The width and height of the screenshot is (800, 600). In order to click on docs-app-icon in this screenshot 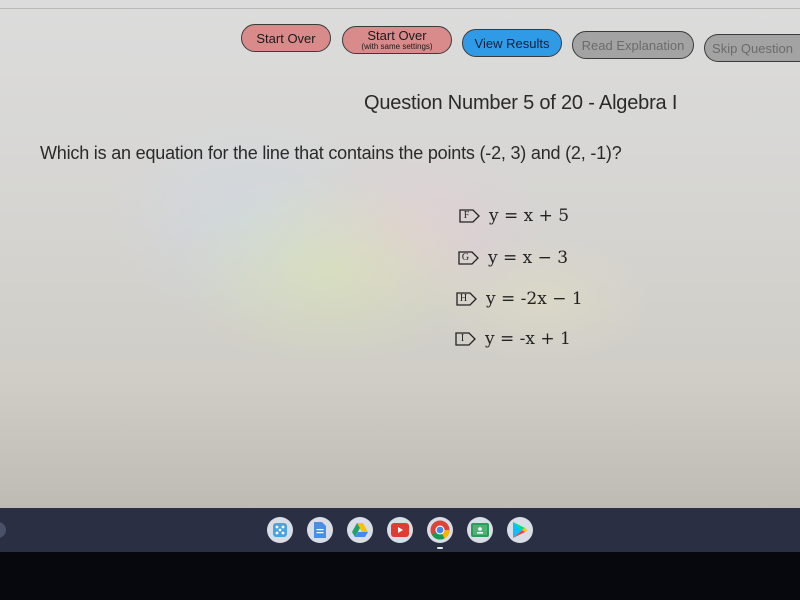, I will do `click(320, 530)`.